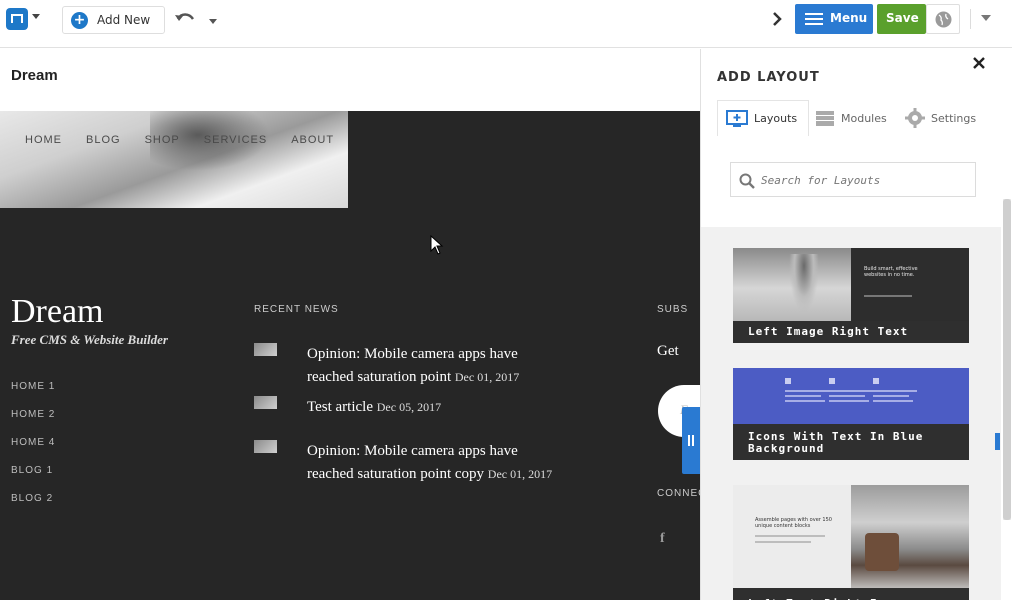 The width and height of the screenshot is (1012, 600). I want to click on menu-label: Menu, so click(849, 18).